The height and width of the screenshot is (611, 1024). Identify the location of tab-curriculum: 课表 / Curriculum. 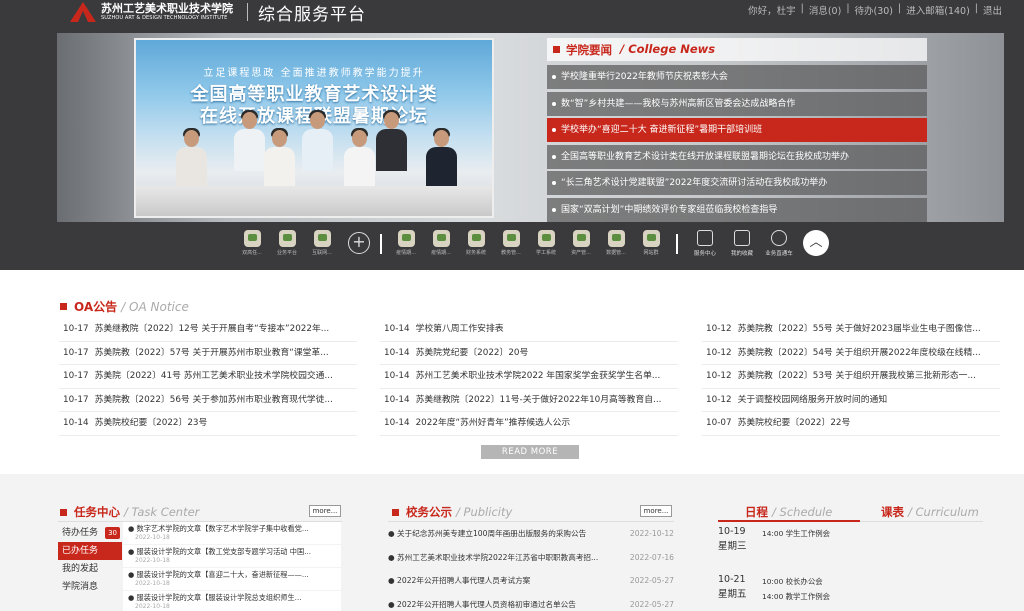
(930, 512).